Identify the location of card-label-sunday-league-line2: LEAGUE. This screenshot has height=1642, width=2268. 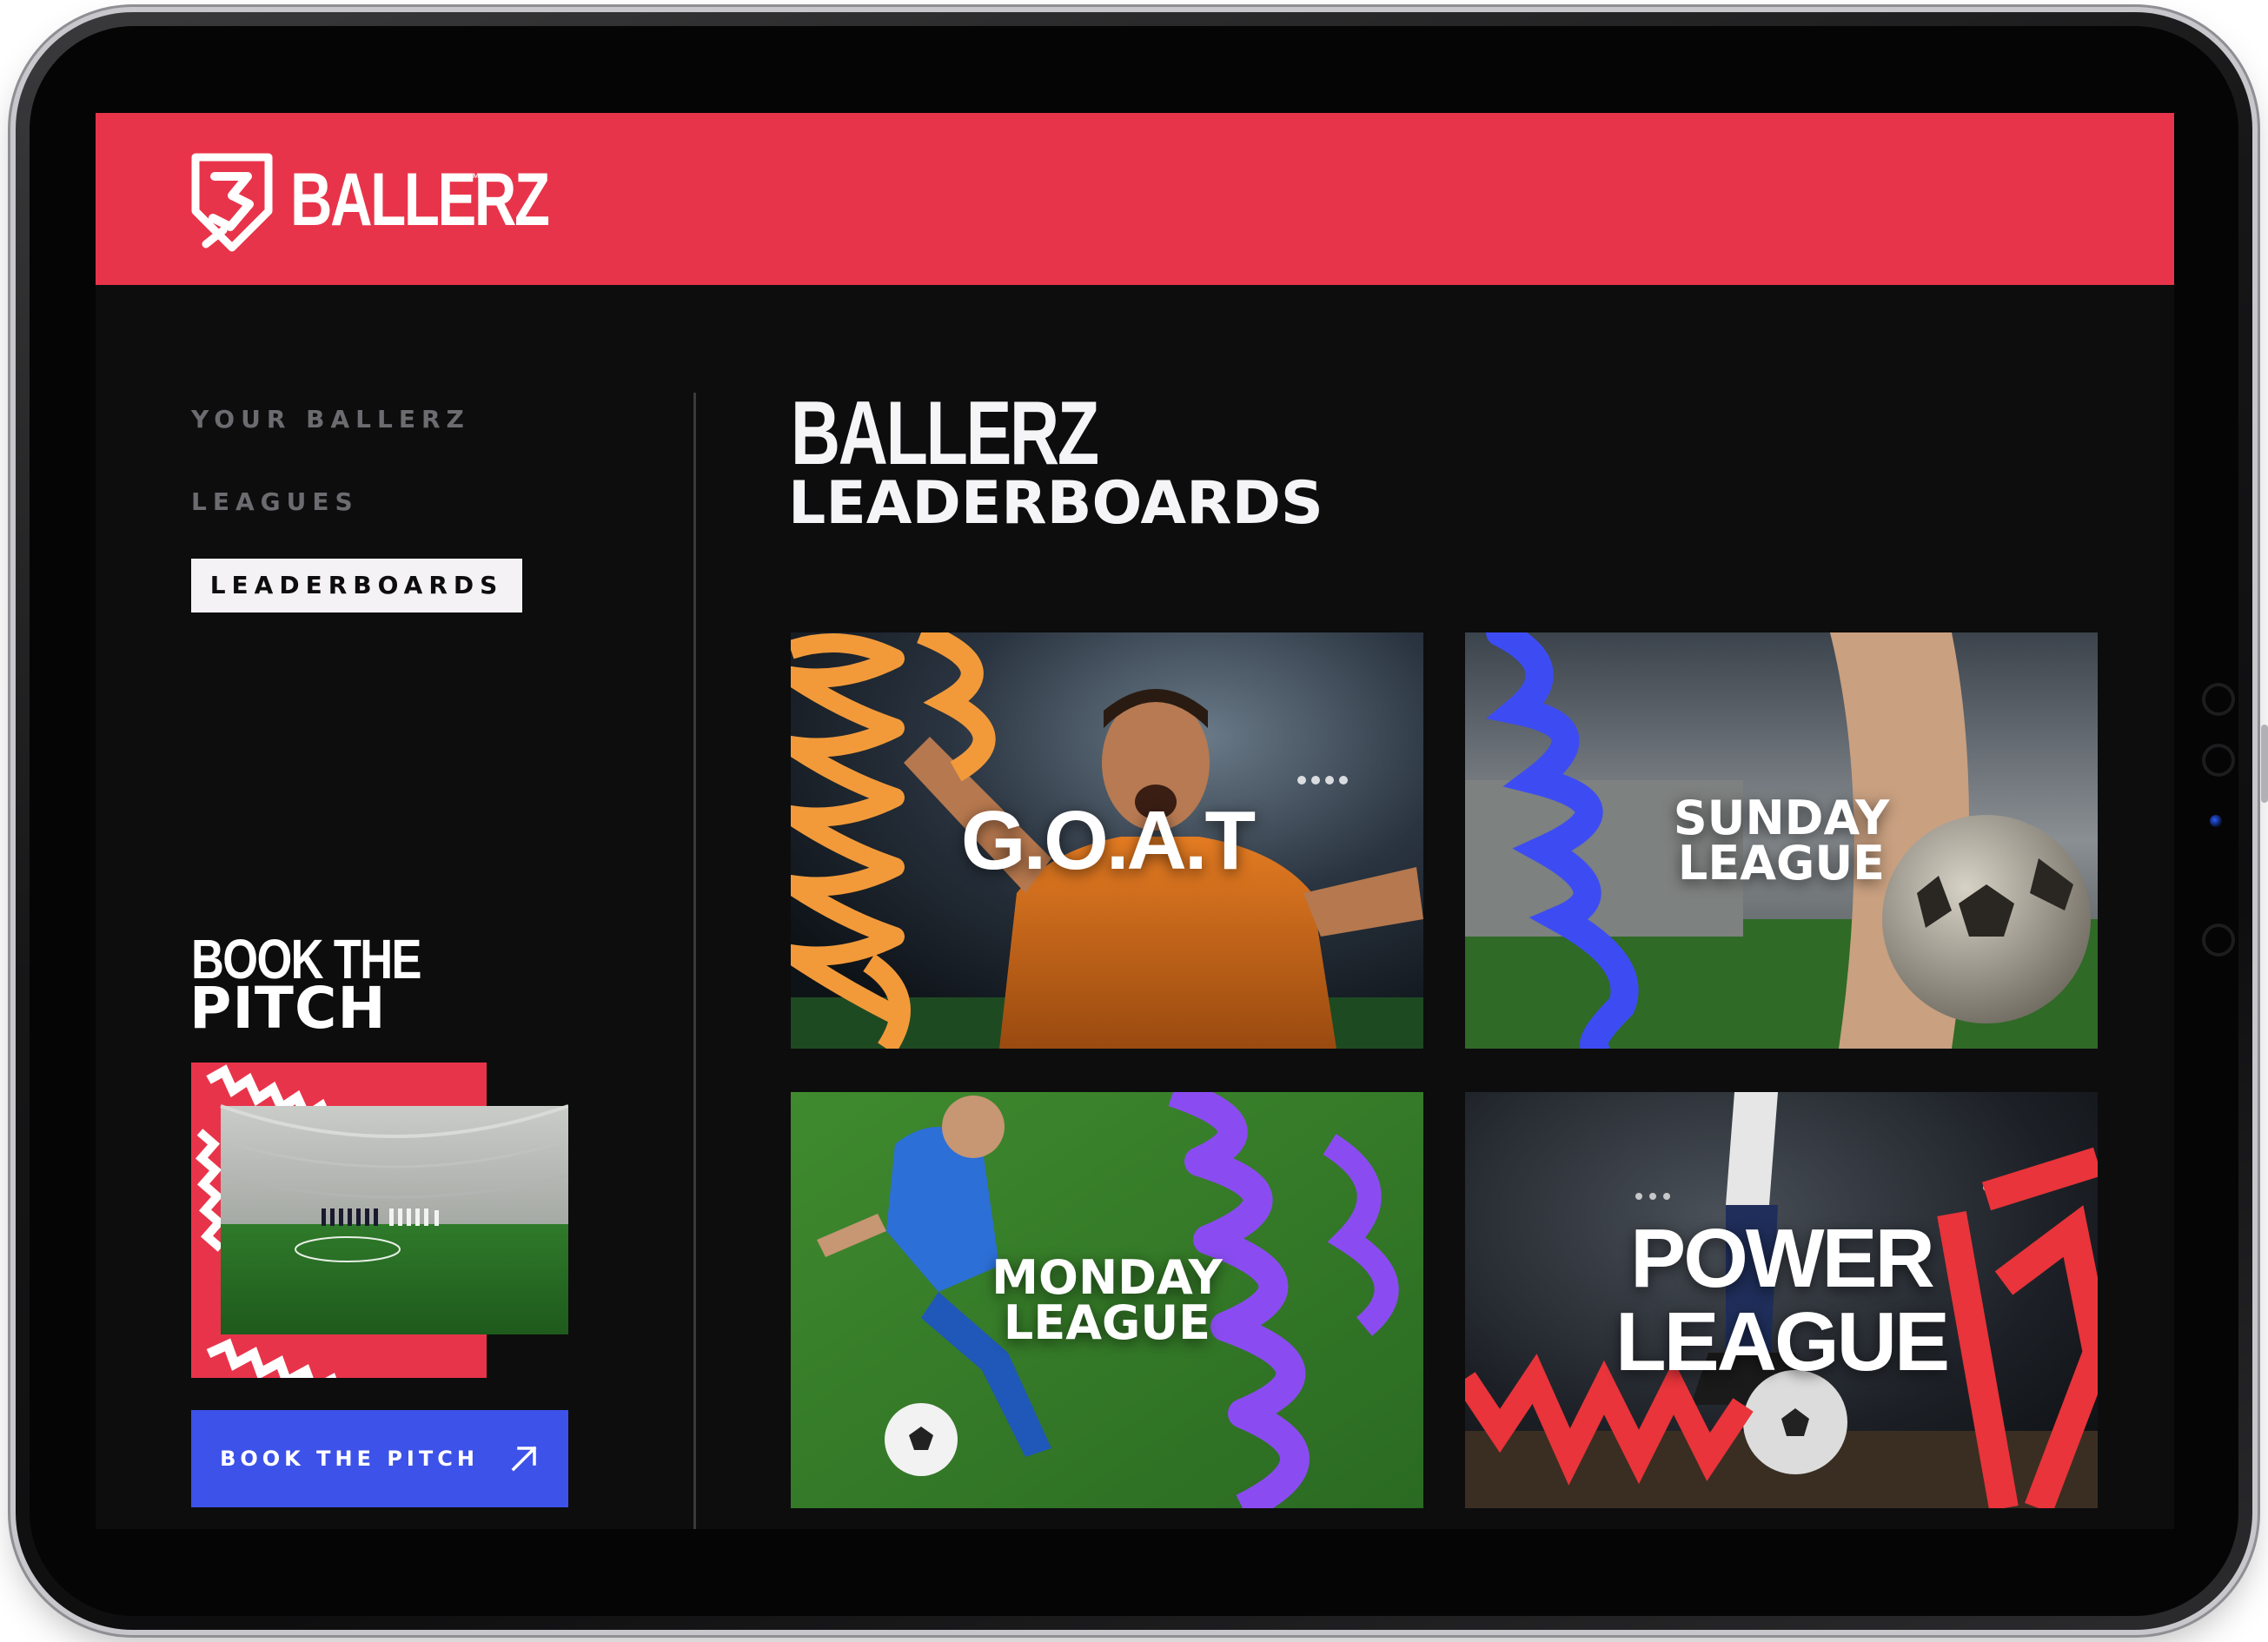
(1781, 863).